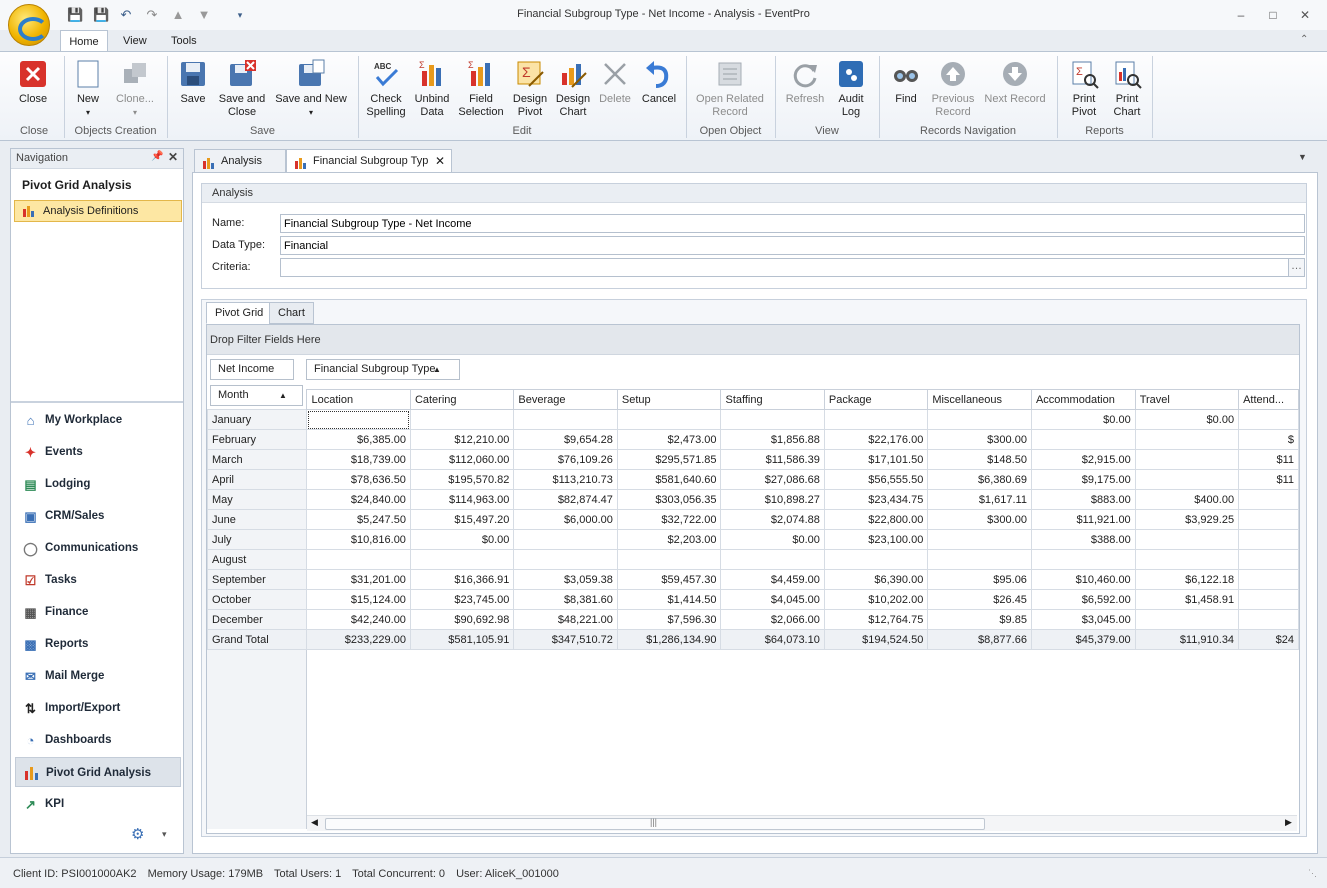  Describe the element at coordinates (876, 399) in the screenshot. I see `column-header: Package` at that location.